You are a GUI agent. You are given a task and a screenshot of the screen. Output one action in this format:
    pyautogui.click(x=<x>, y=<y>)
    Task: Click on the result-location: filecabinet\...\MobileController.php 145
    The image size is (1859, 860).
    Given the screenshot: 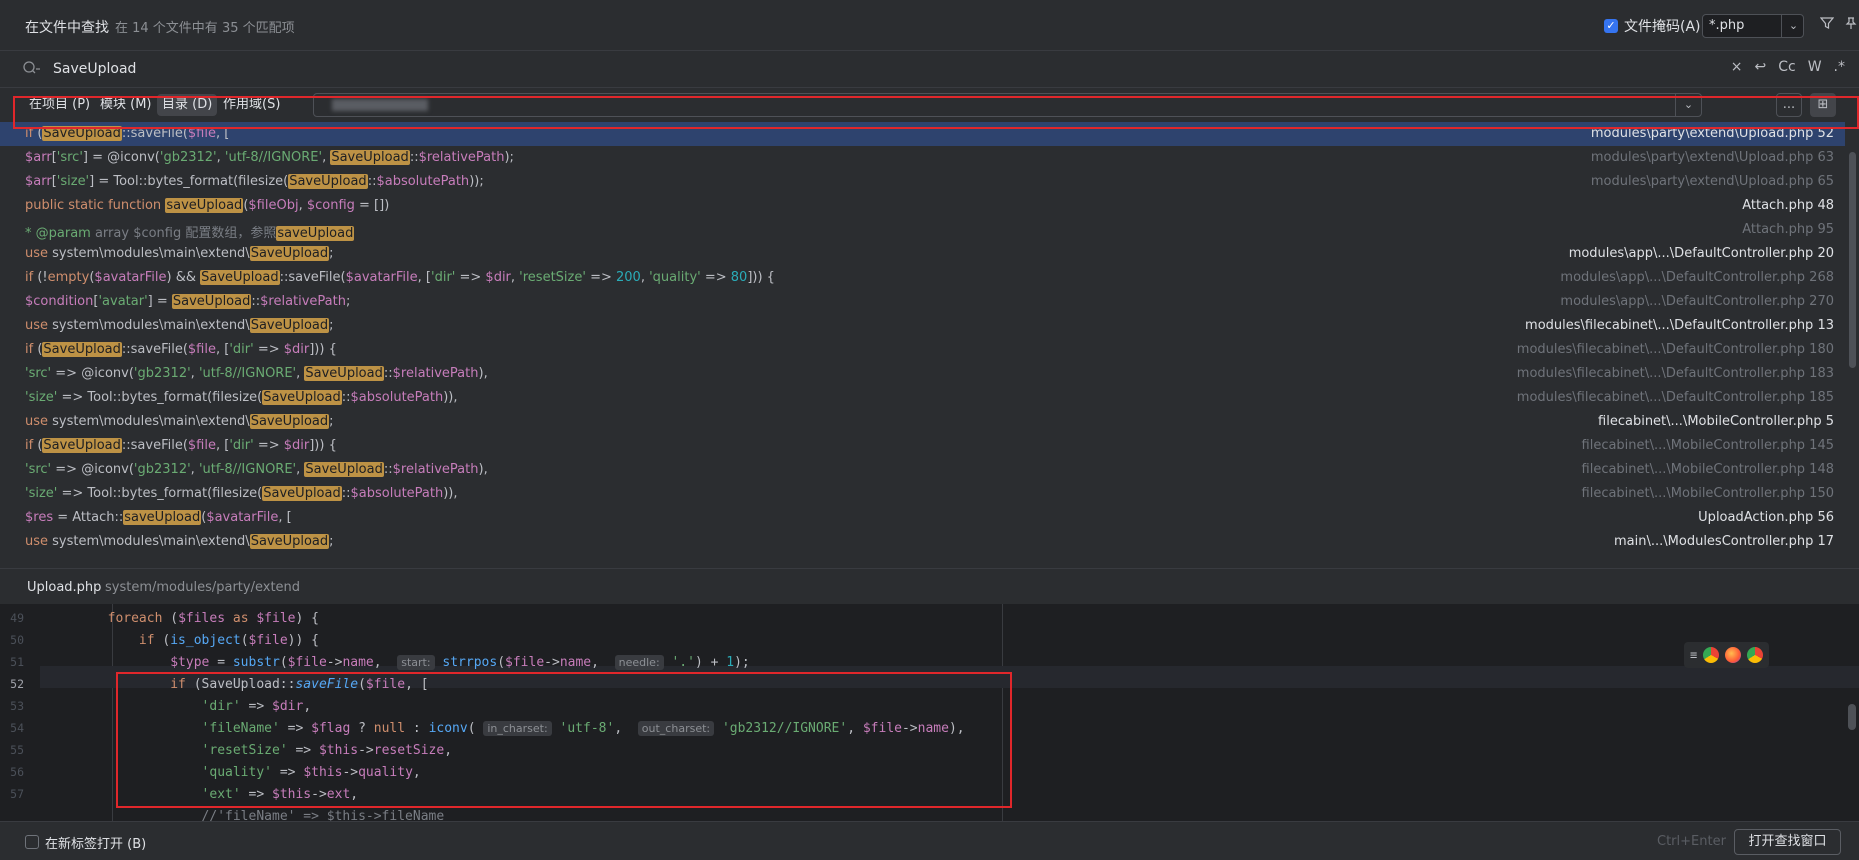 What is the action you would take?
    pyautogui.click(x=1707, y=445)
    